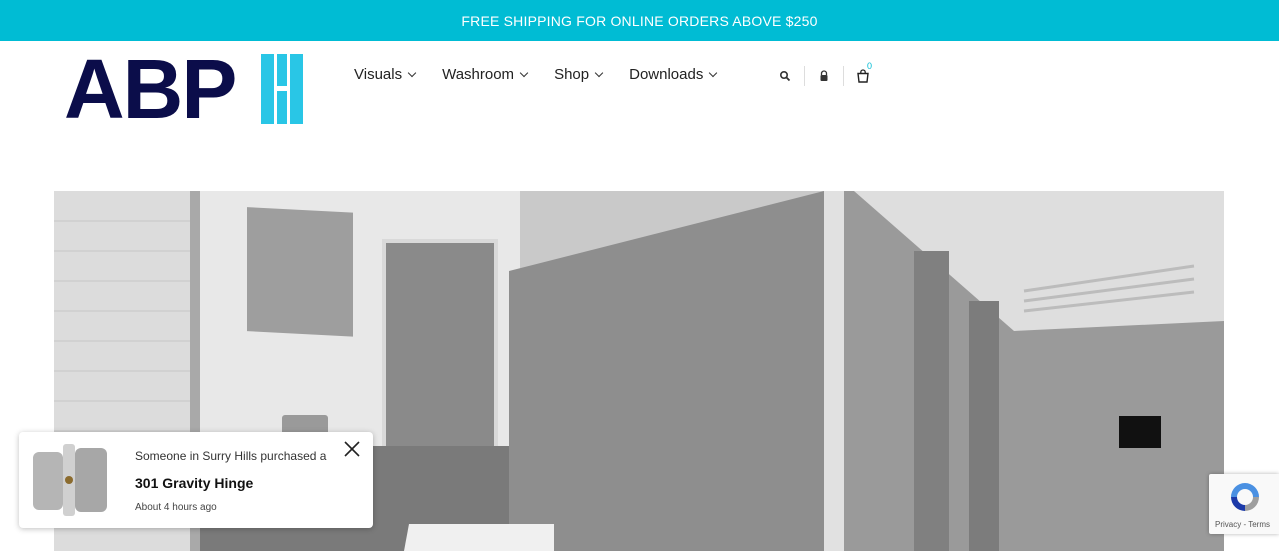 This screenshot has width=1279, height=551. What do you see at coordinates (378, 74) in the screenshot?
I see `nav-item-label: Visuals` at bounding box center [378, 74].